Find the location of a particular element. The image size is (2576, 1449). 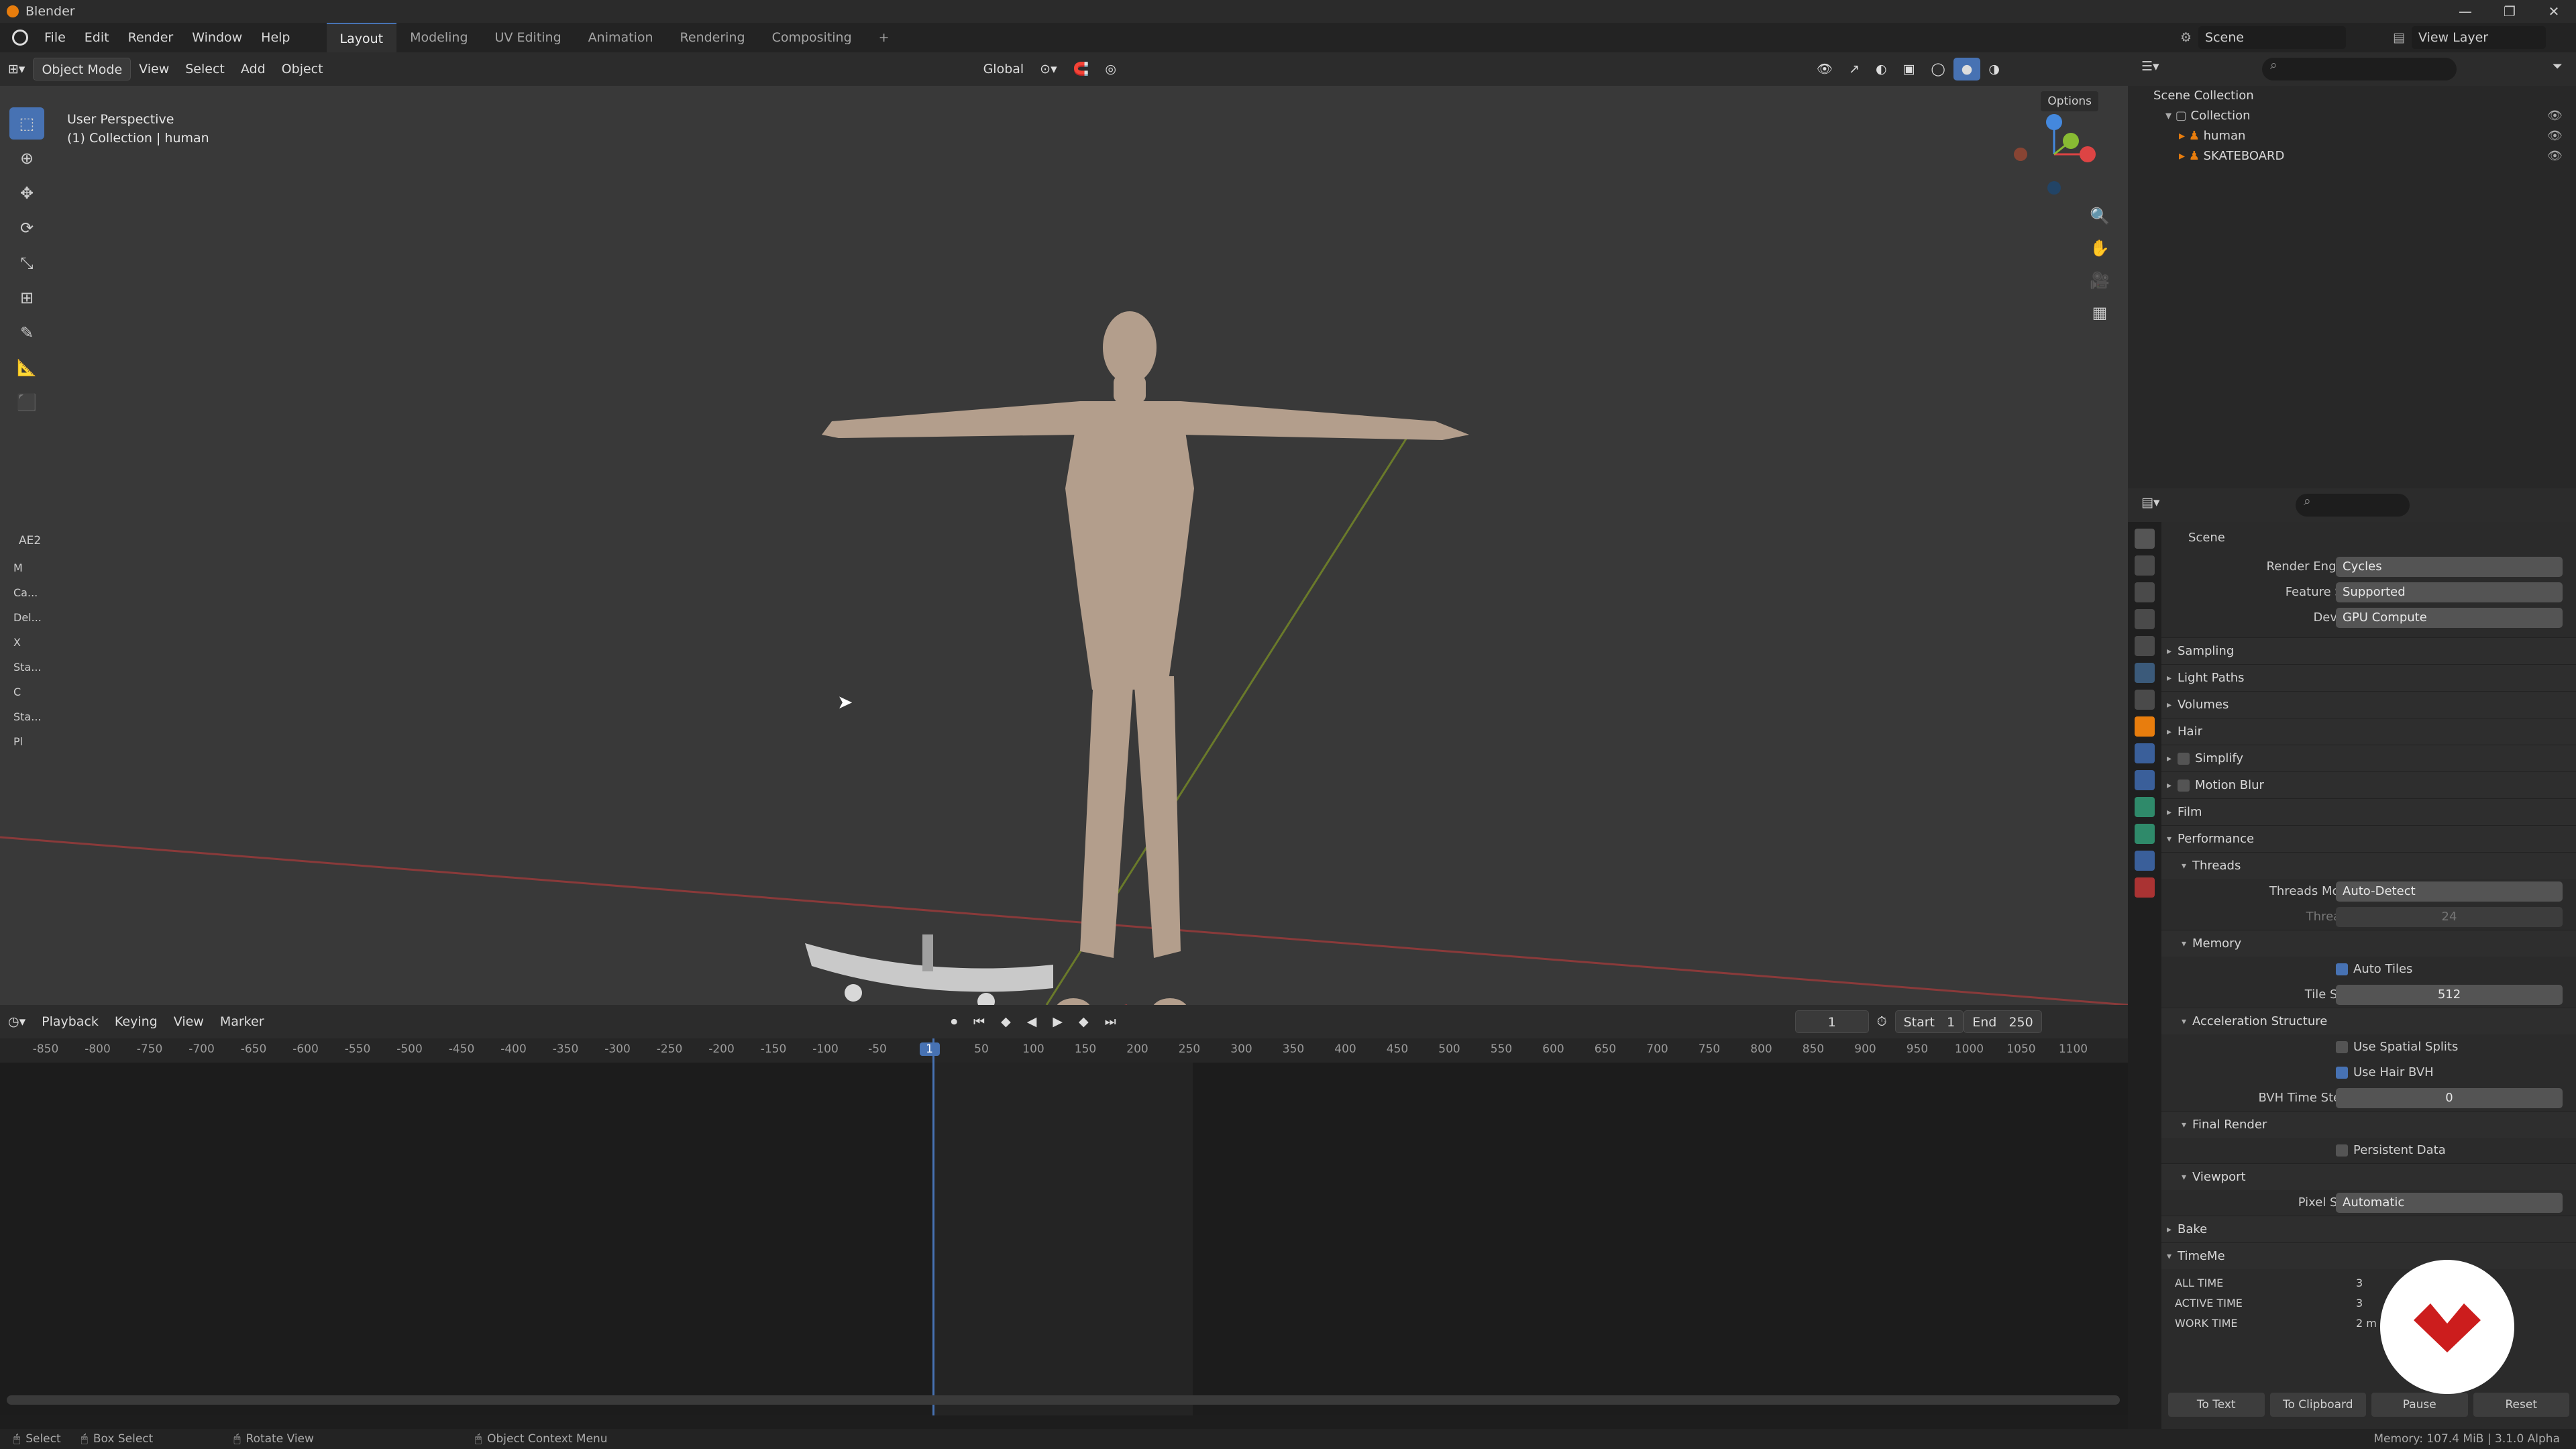

view-layer-tab-icon is located at coordinates (2145, 619).